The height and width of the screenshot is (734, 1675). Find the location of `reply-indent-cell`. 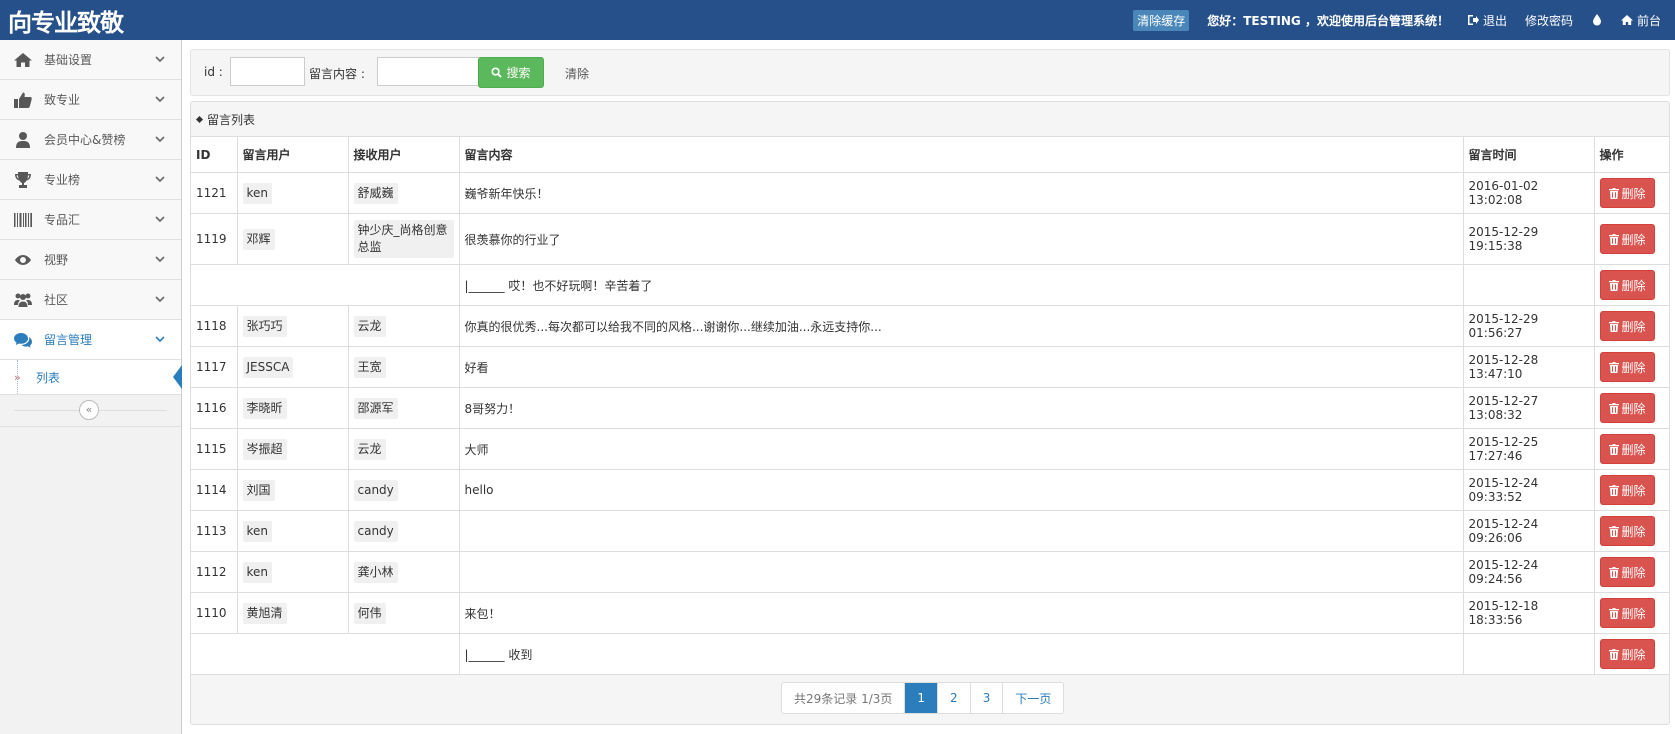

reply-indent-cell is located at coordinates (325, 285).